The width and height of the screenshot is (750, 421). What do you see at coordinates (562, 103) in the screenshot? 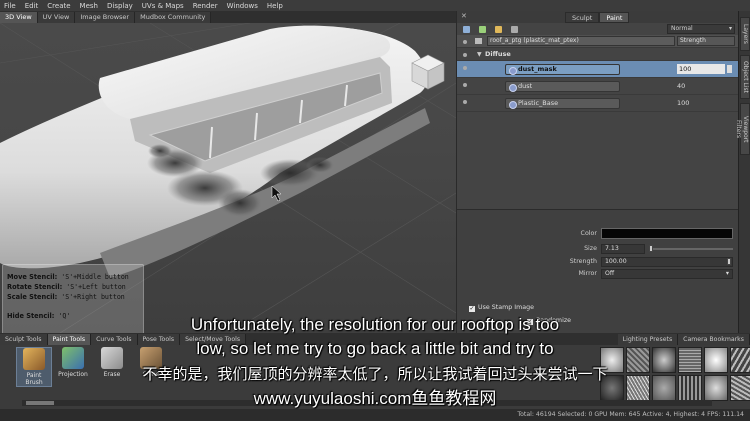
I see `layer-name: Plastic_Base` at bounding box center [562, 103].